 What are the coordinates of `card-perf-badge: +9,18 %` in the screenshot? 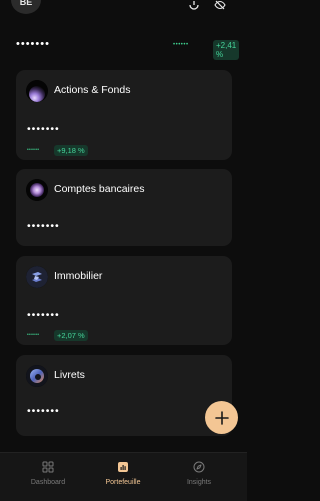 It's located at (71, 150).